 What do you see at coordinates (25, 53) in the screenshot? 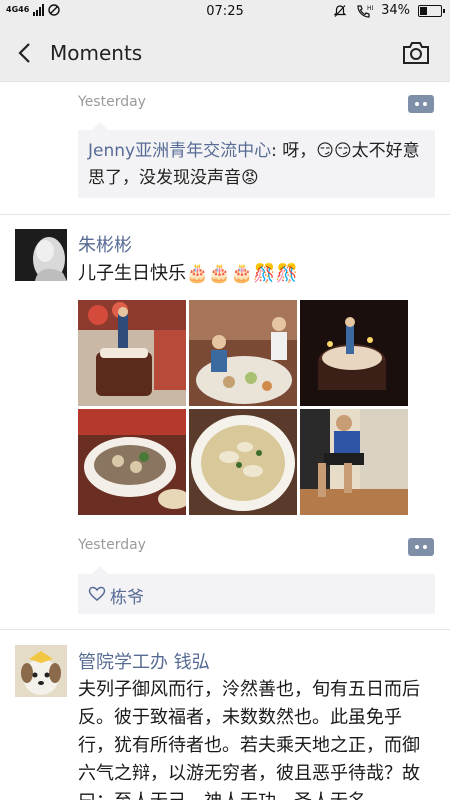
I see `back-icon` at bounding box center [25, 53].